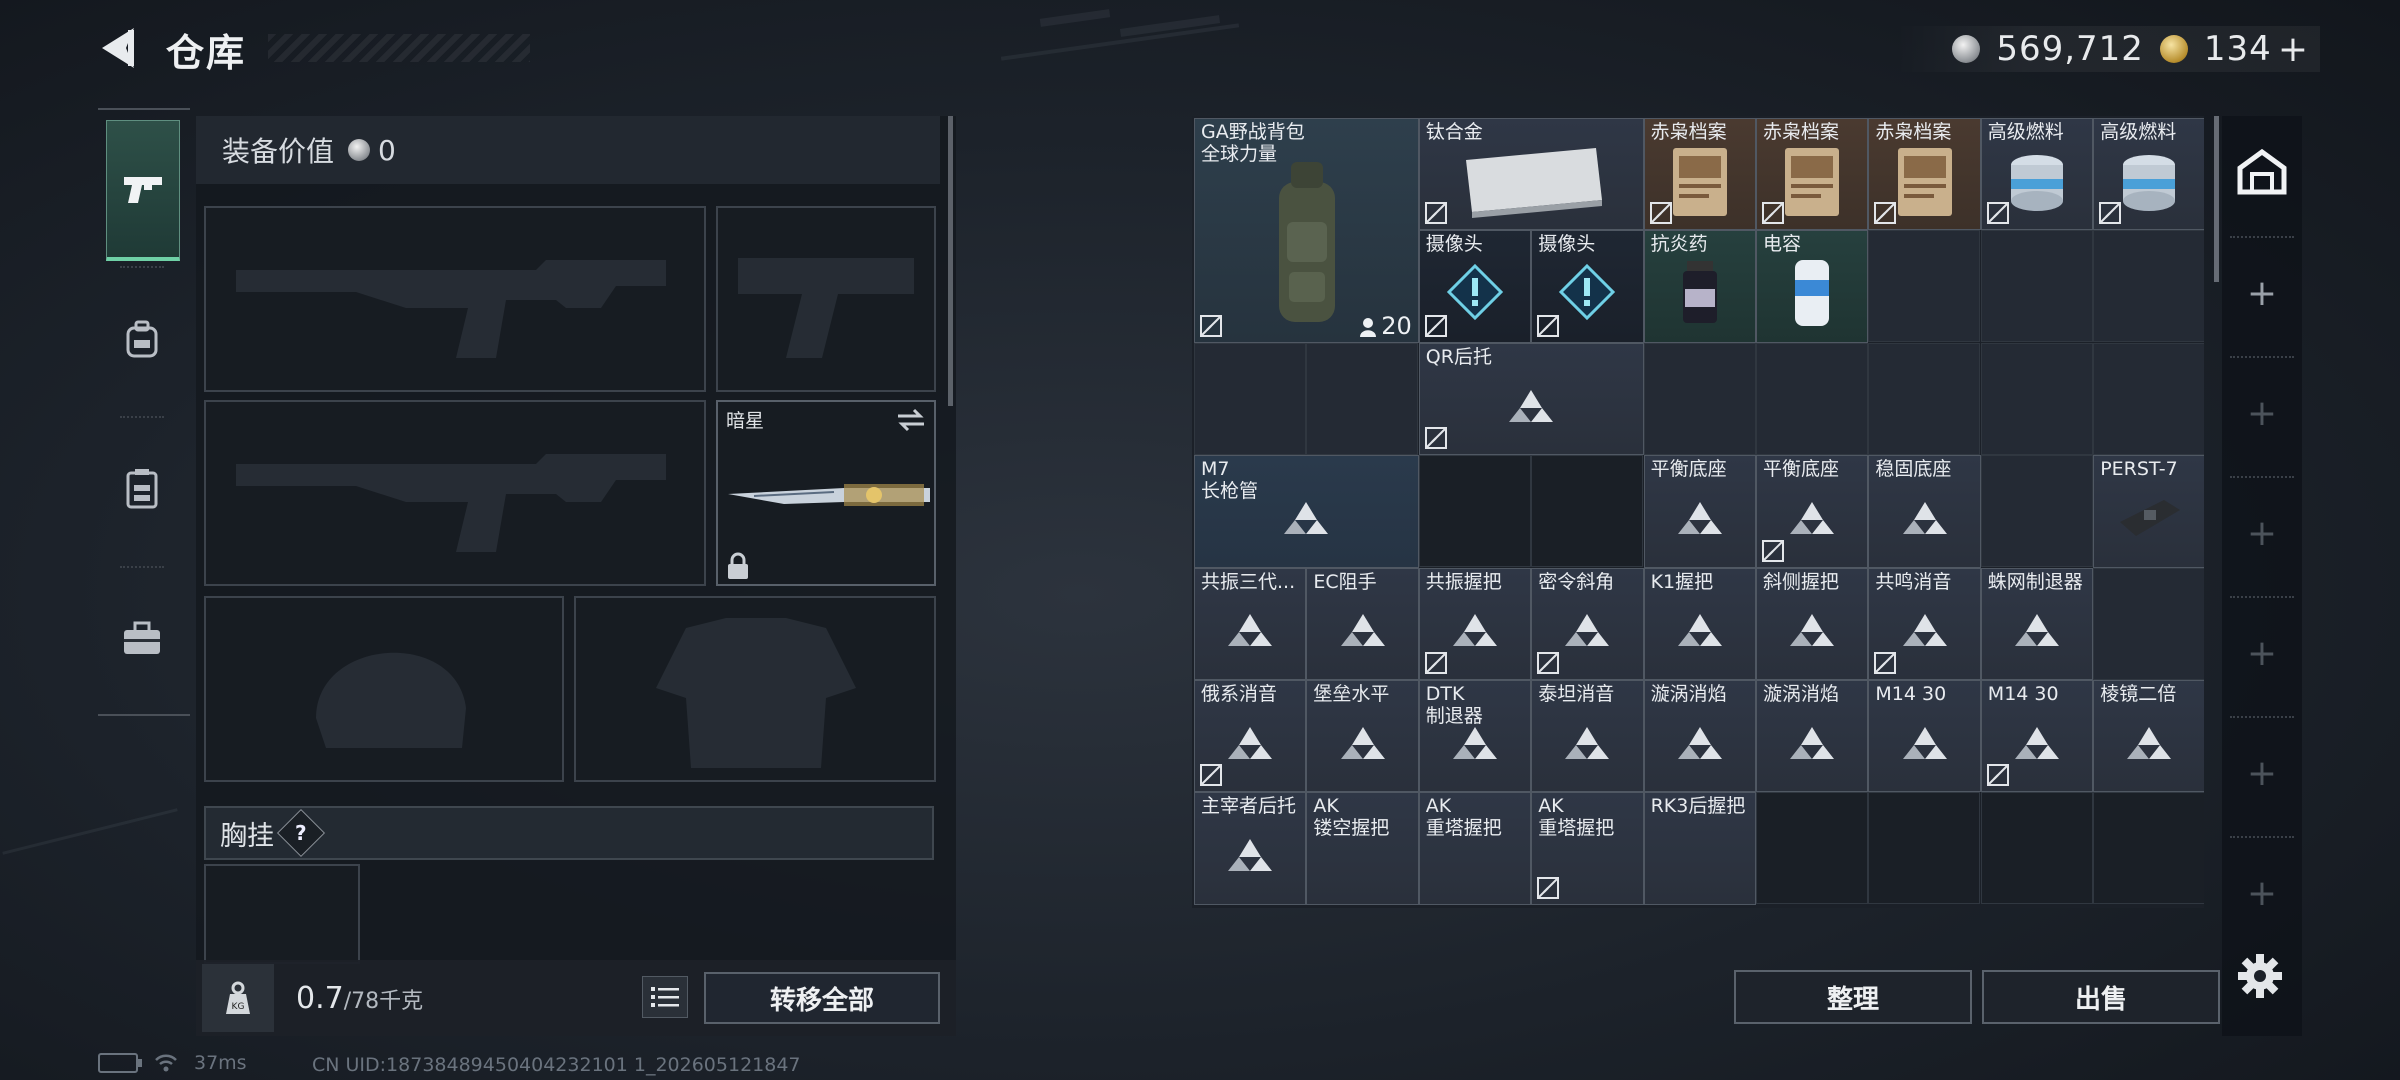 This screenshot has height=1080, width=2400. What do you see at coordinates (142, 338) in the screenshot?
I see `nav-backpack` at bounding box center [142, 338].